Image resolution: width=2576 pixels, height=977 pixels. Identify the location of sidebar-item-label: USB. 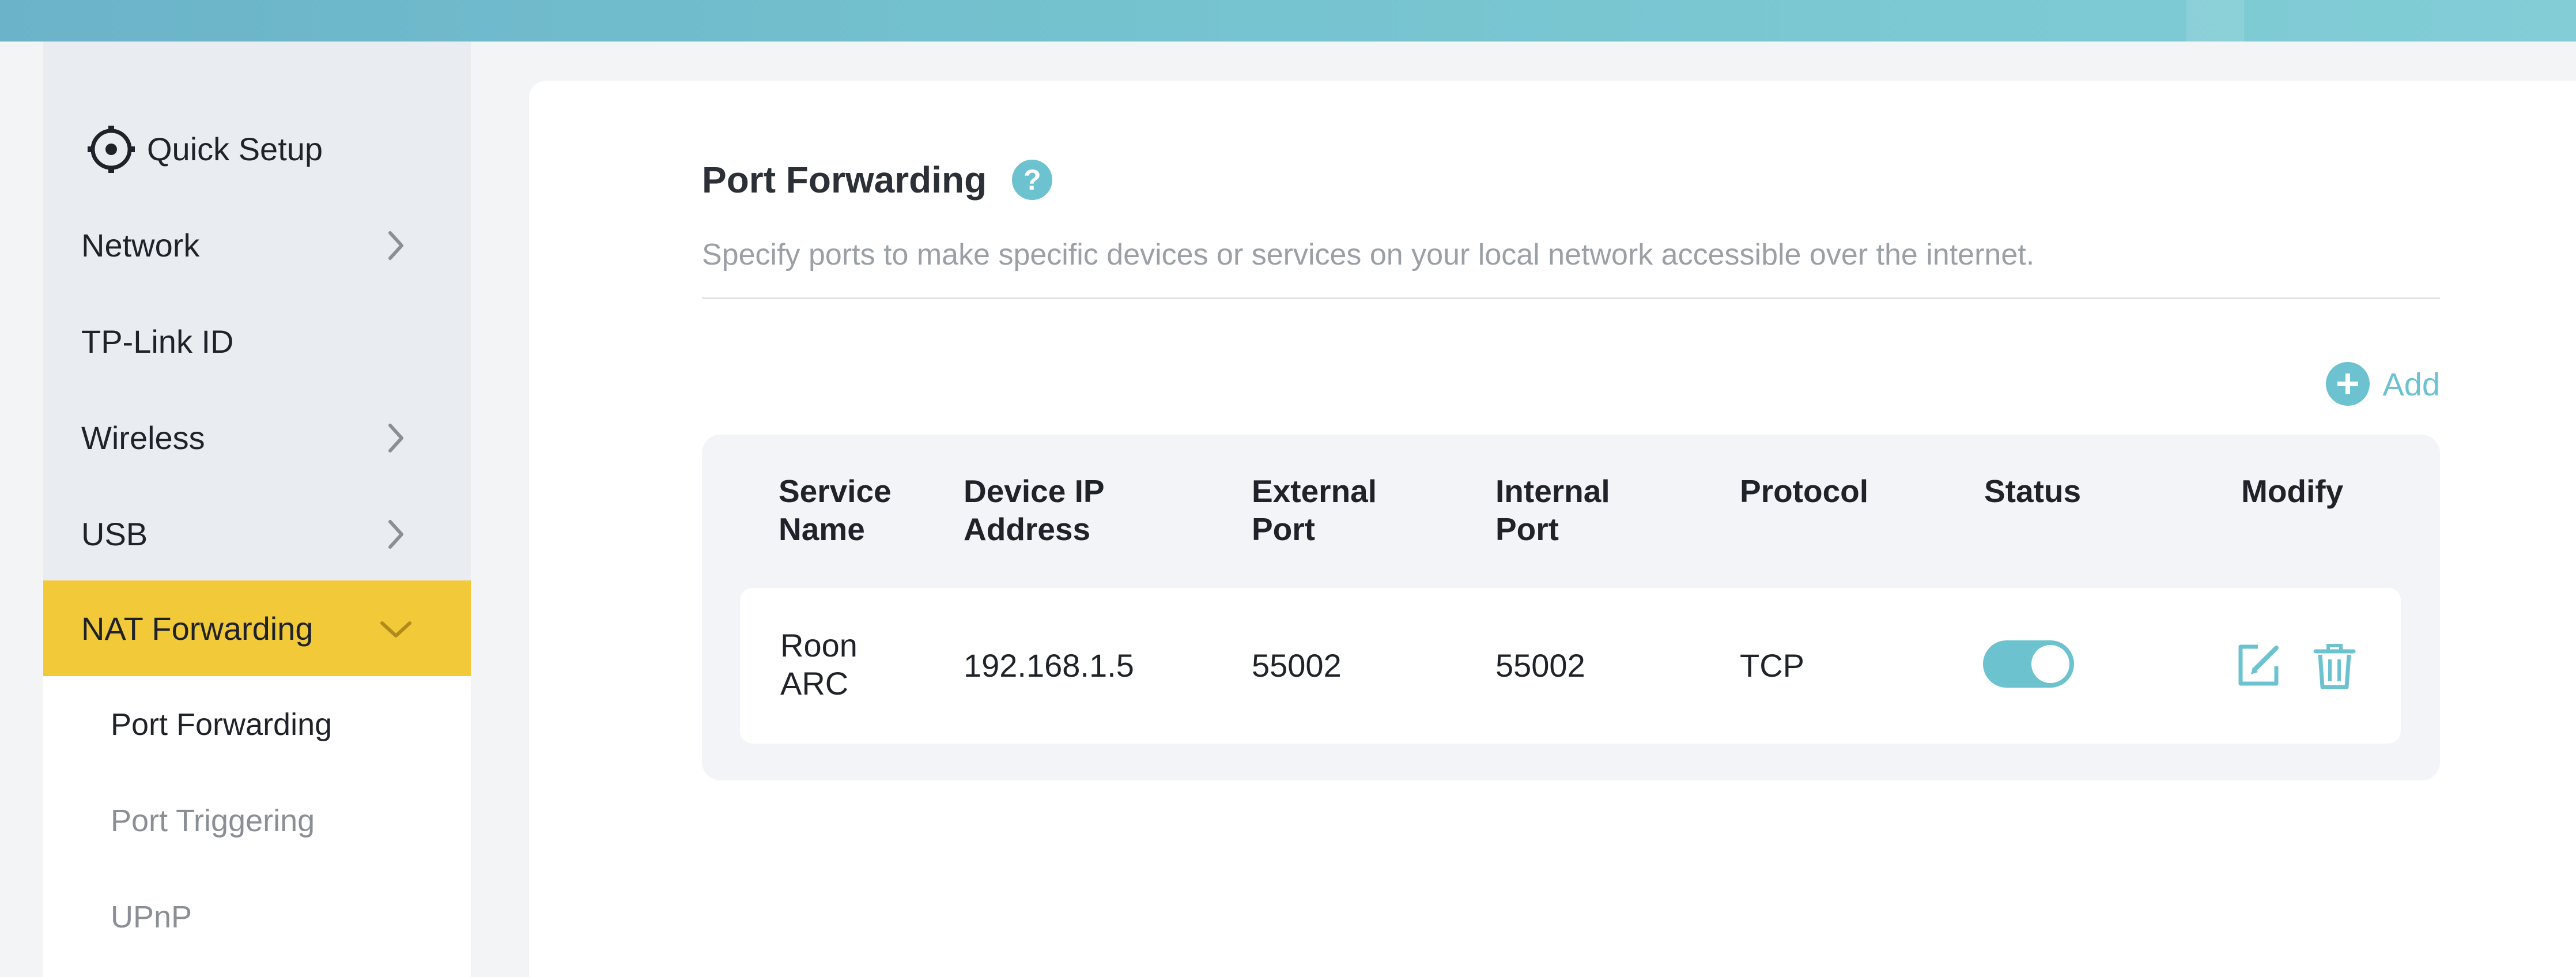
(114, 534).